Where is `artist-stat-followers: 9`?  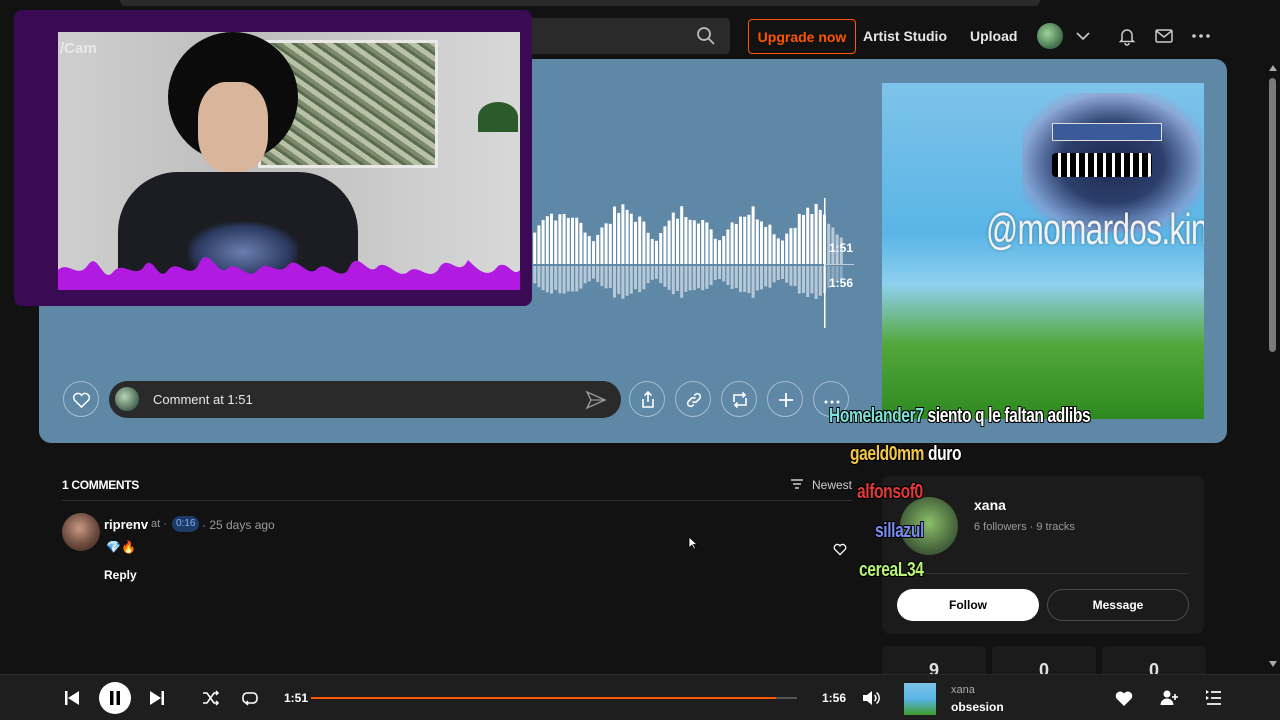 artist-stat-followers: 9 is located at coordinates (934, 661).